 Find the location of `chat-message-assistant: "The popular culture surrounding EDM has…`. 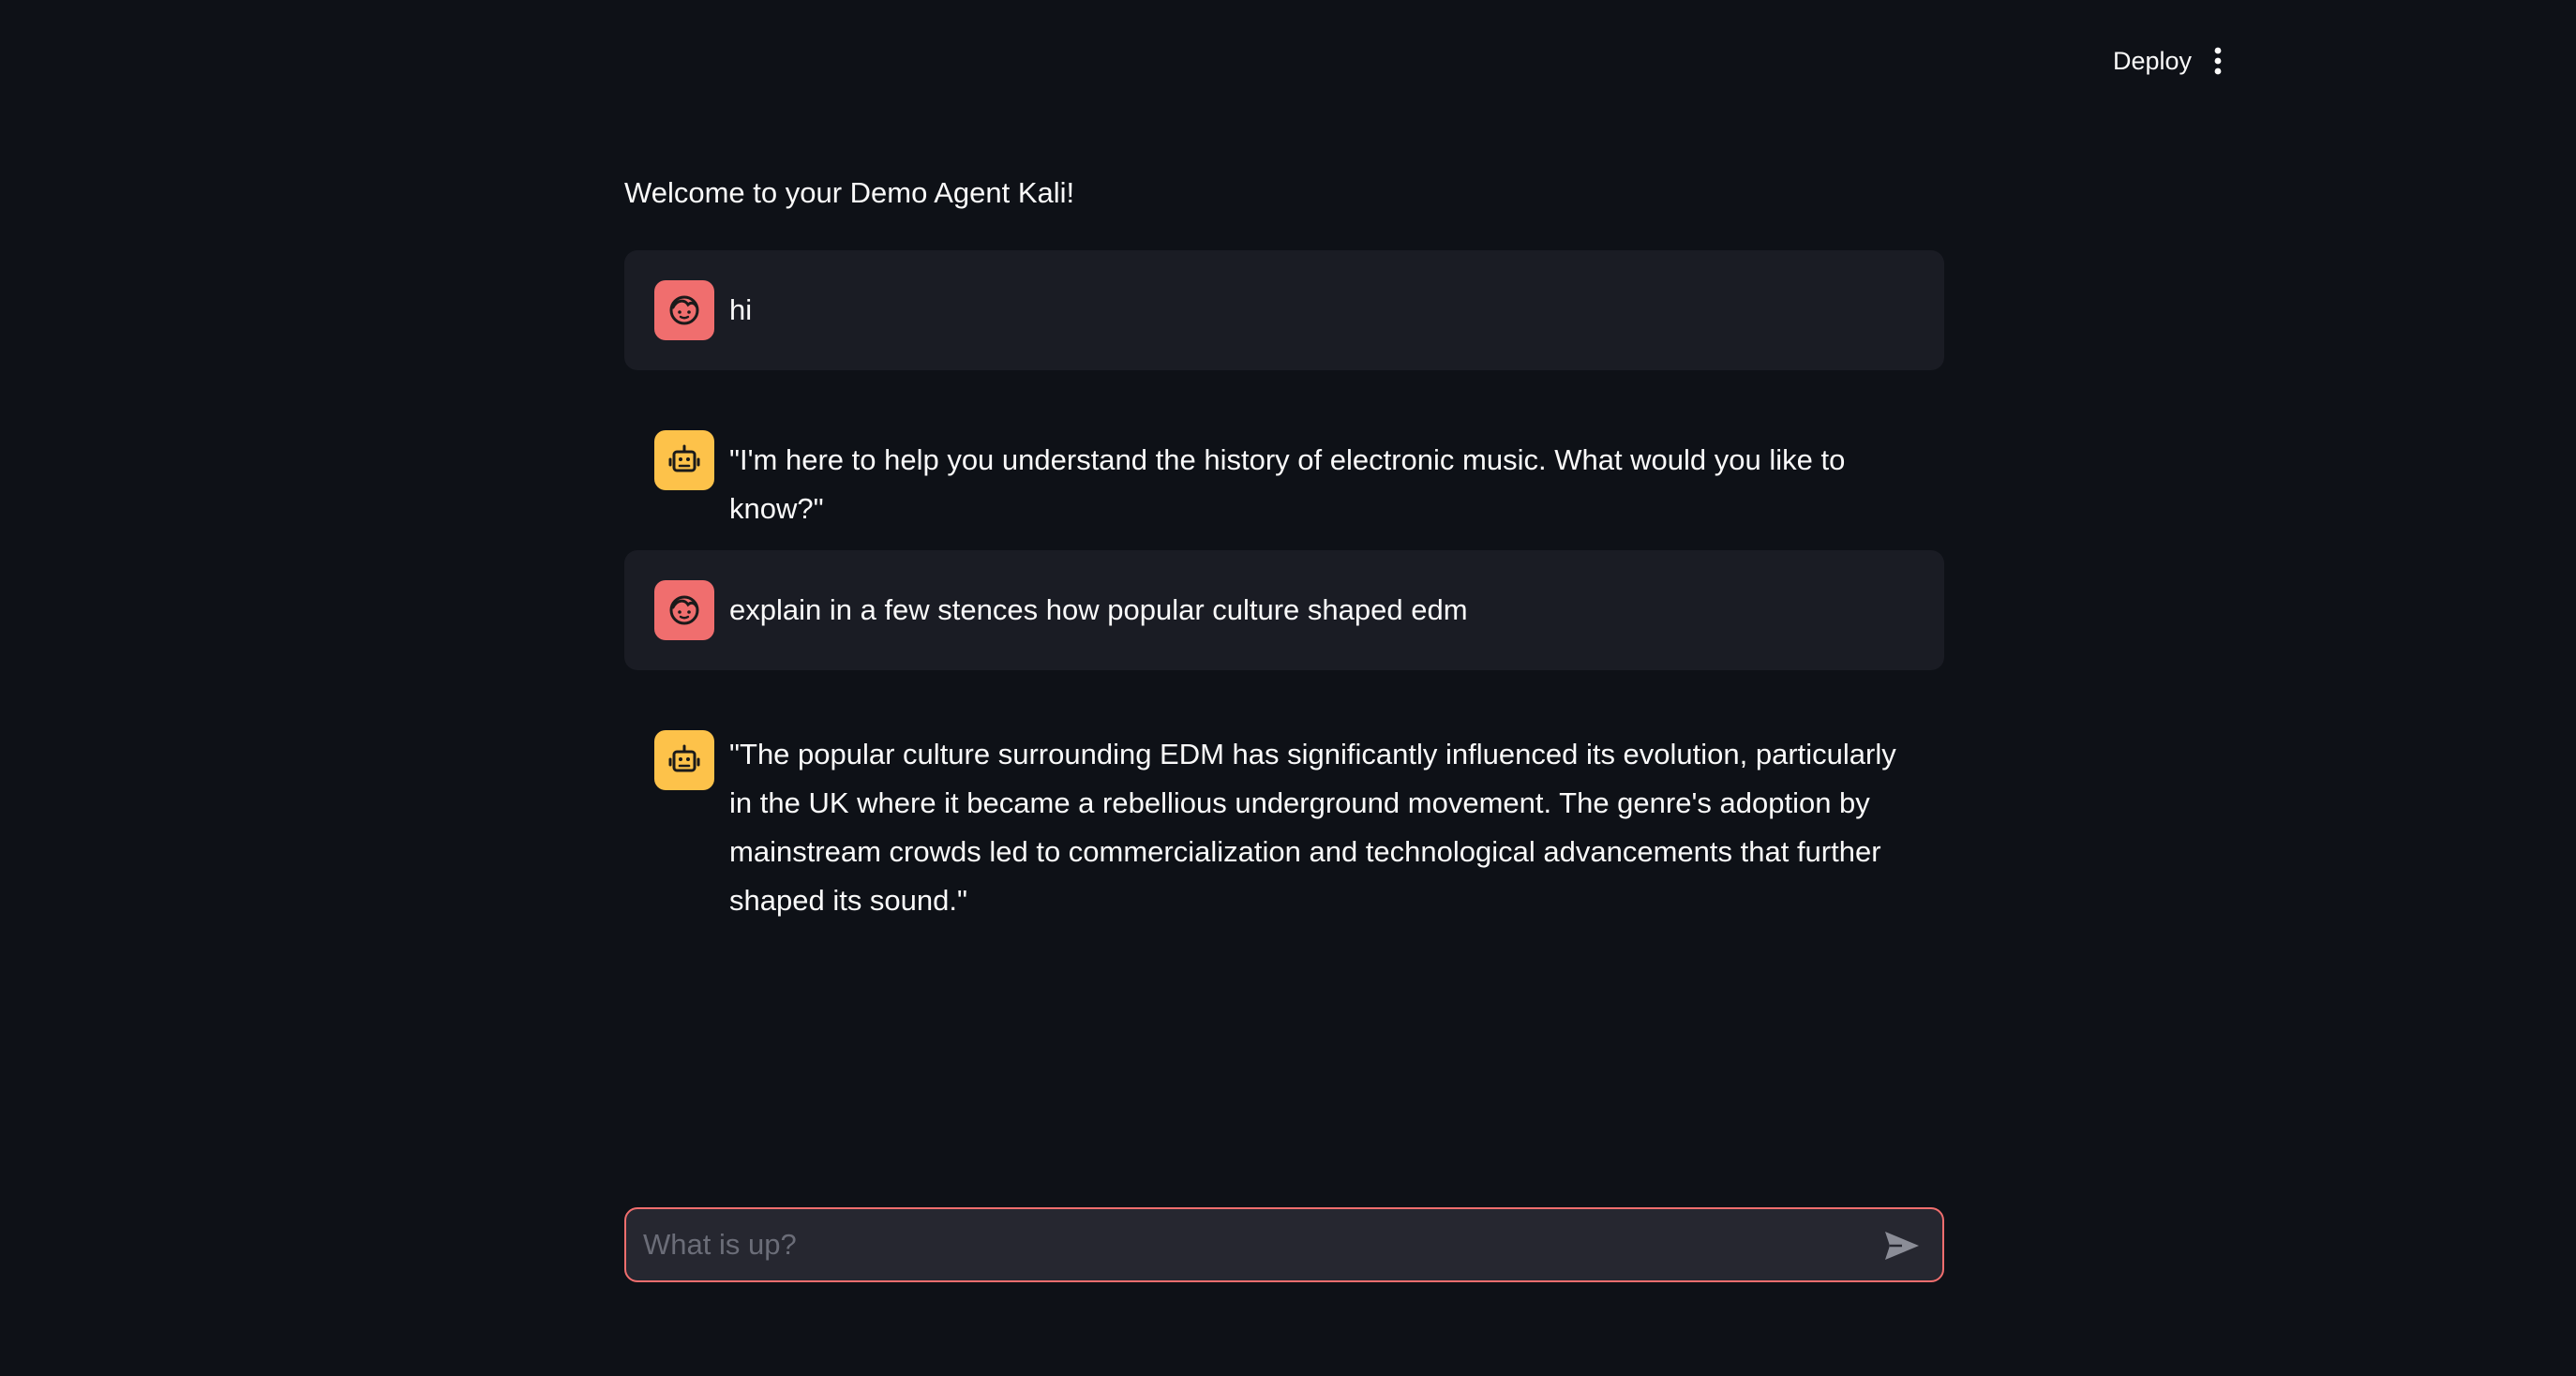

chat-message-assistant: "The popular culture surrounding EDM has… is located at coordinates (1284, 817).